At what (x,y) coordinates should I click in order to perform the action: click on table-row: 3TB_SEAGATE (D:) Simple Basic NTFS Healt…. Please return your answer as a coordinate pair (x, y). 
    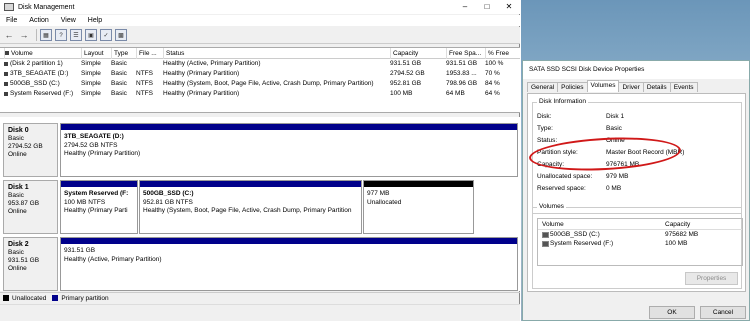
    Looking at the image, I should click on (260, 74).